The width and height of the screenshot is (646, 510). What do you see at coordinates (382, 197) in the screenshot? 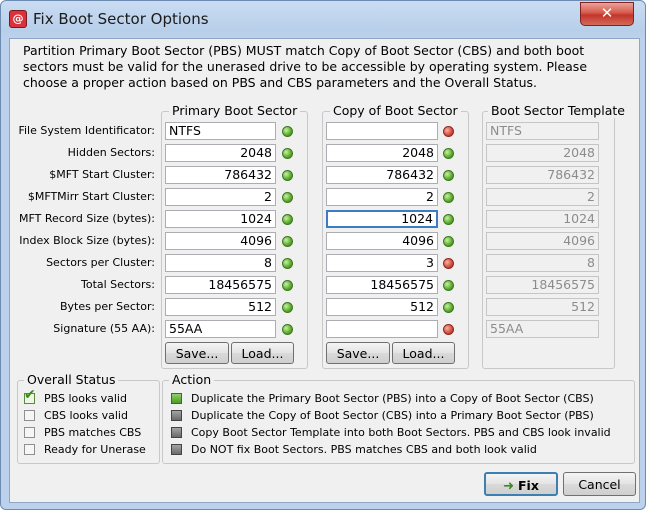
I see `cbs-field-mftmirr-start-cluster: 2` at bounding box center [382, 197].